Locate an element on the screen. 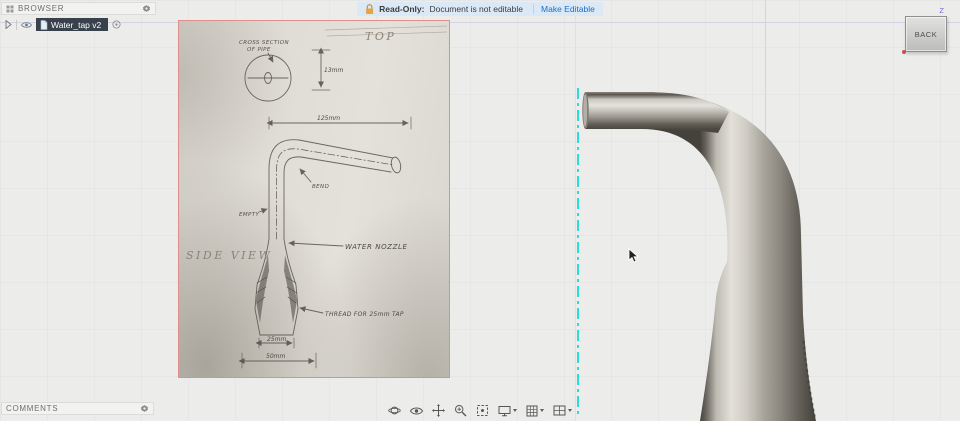  viewcube: Z BACK is located at coordinates (924, 30).